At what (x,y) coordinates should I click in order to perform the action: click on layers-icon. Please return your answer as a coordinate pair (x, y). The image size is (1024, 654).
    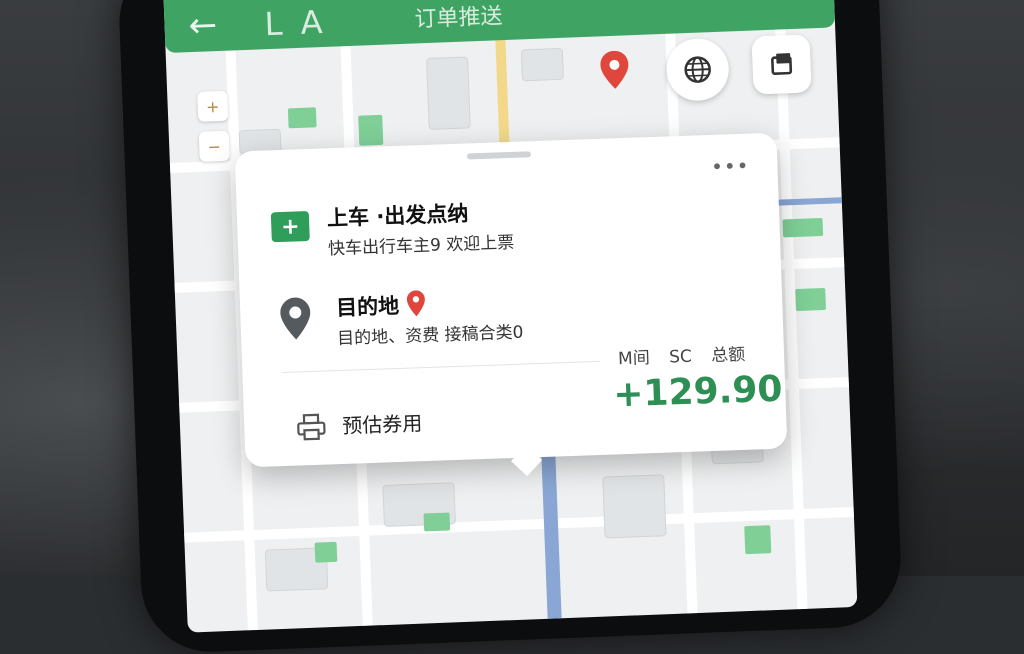
    Looking at the image, I should click on (782, 64).